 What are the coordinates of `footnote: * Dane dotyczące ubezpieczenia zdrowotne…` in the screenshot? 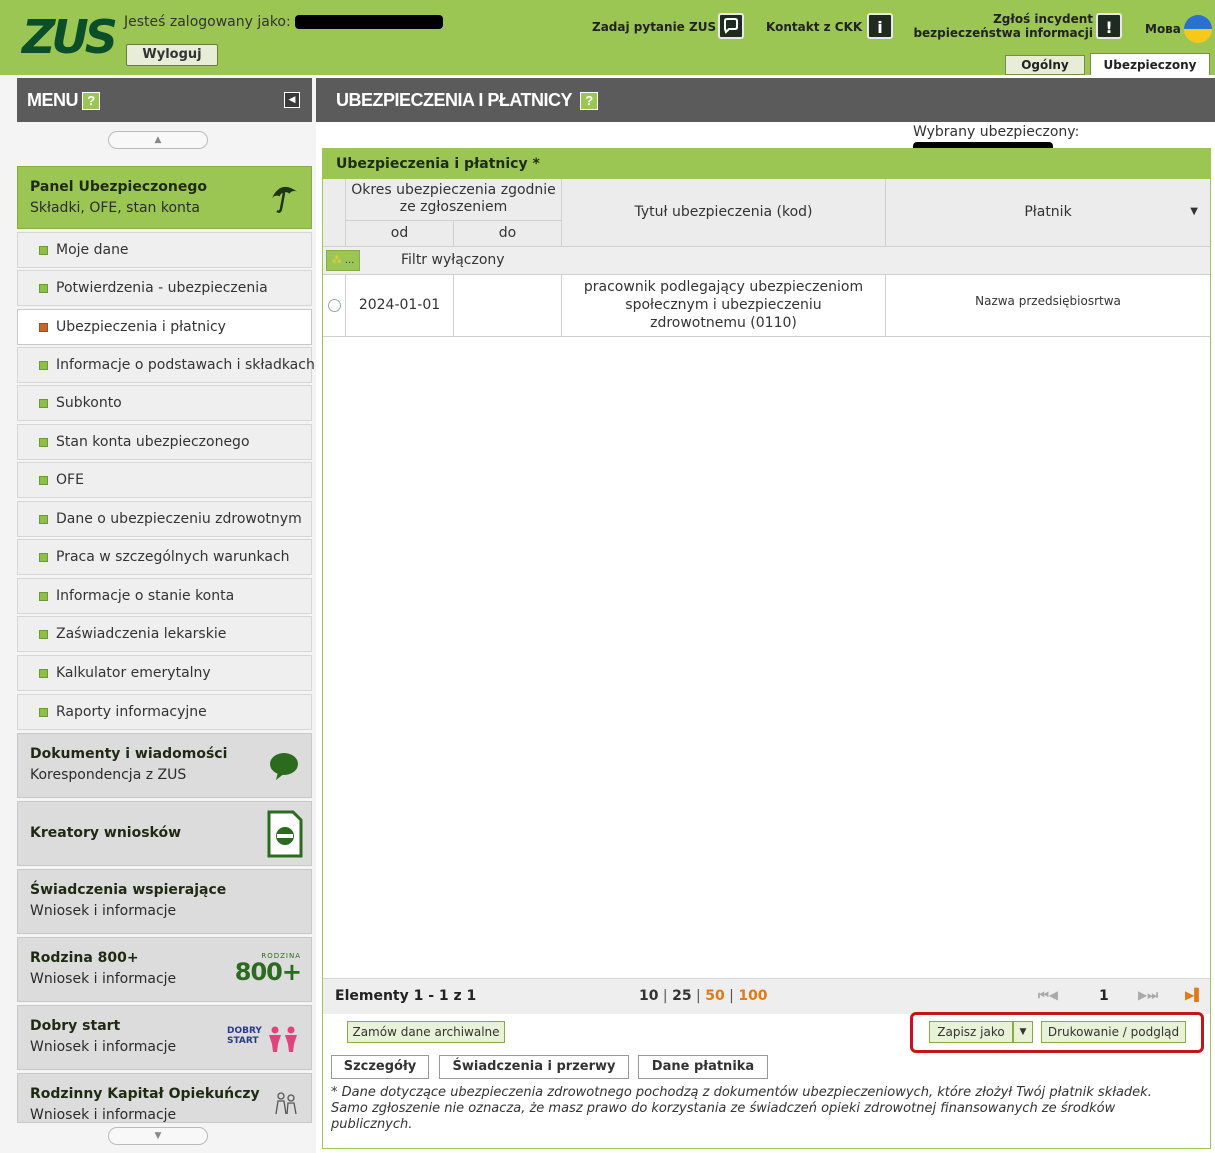 It's located at (741, 1108).